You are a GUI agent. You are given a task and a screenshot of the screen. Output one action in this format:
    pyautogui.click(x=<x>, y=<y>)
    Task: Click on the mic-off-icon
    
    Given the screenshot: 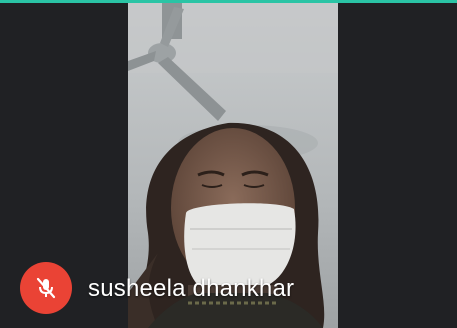 What is the action you would take?
    pyautogui.click(x=46, y=288)
    